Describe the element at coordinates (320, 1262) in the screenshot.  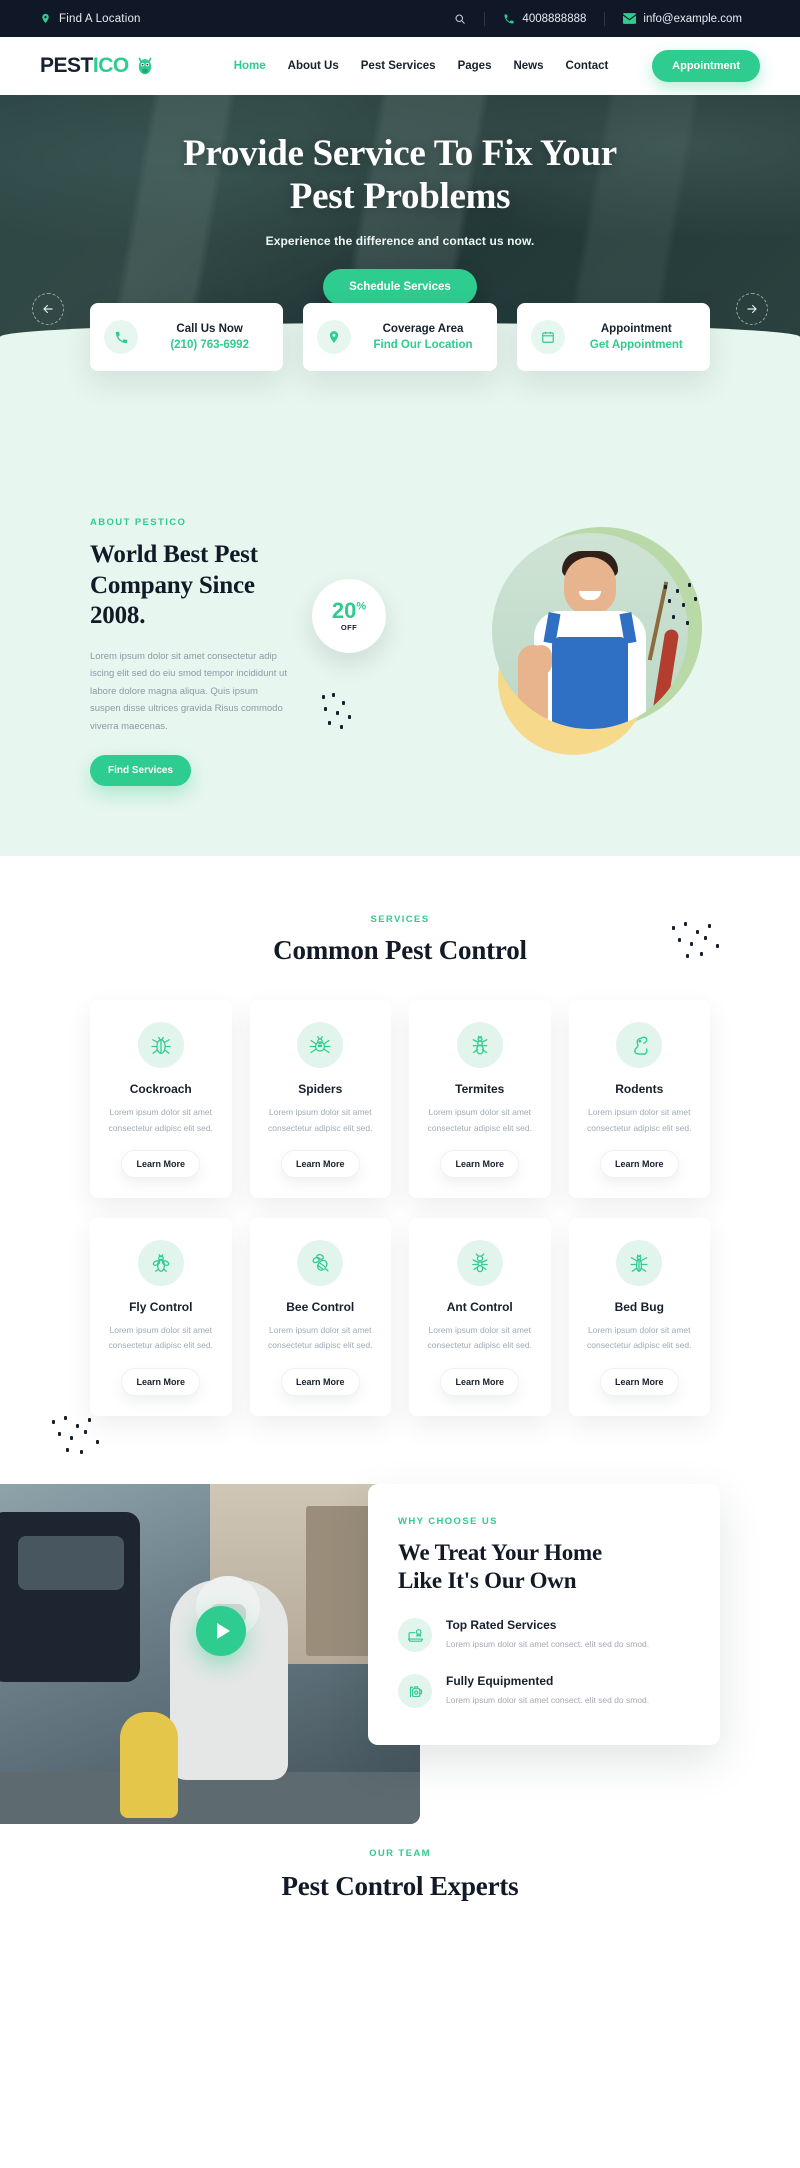
I see `bee-icon` at that location.